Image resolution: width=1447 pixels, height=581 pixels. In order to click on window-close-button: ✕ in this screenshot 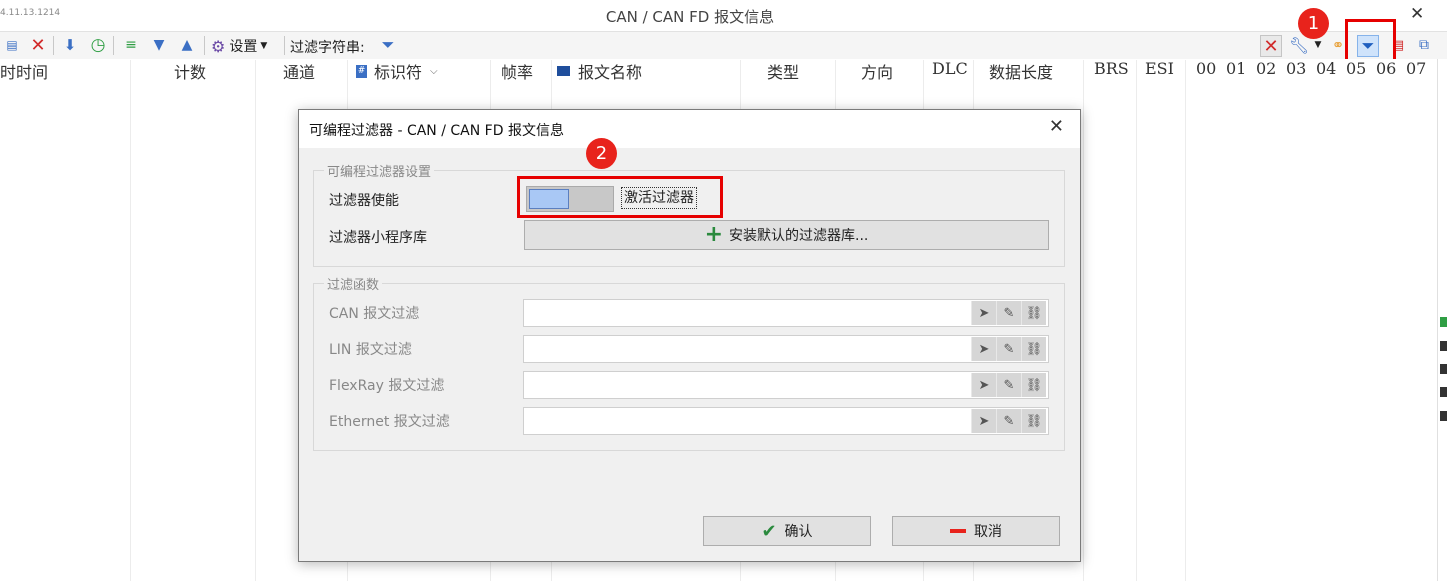, I will do `click(1417, 14)`.